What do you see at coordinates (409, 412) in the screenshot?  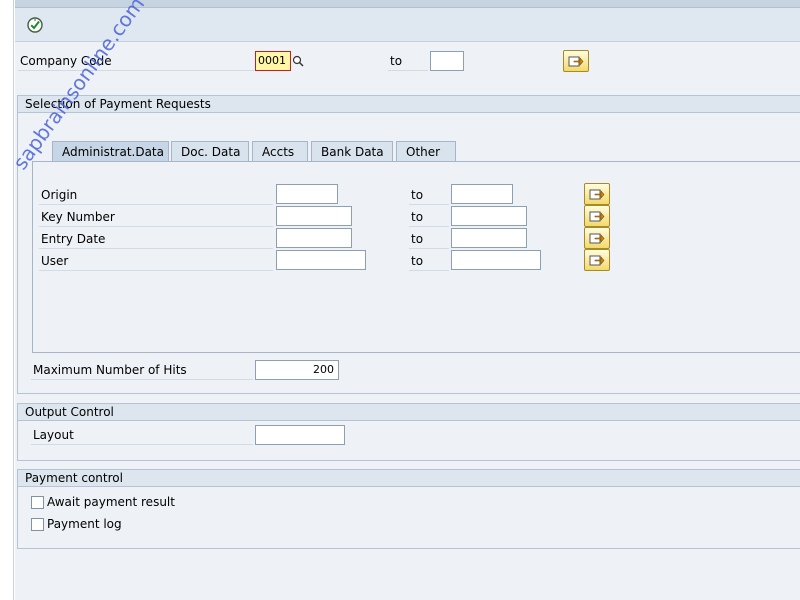 I see `output-control-title: Output Control` at bounding box center [409, 412].